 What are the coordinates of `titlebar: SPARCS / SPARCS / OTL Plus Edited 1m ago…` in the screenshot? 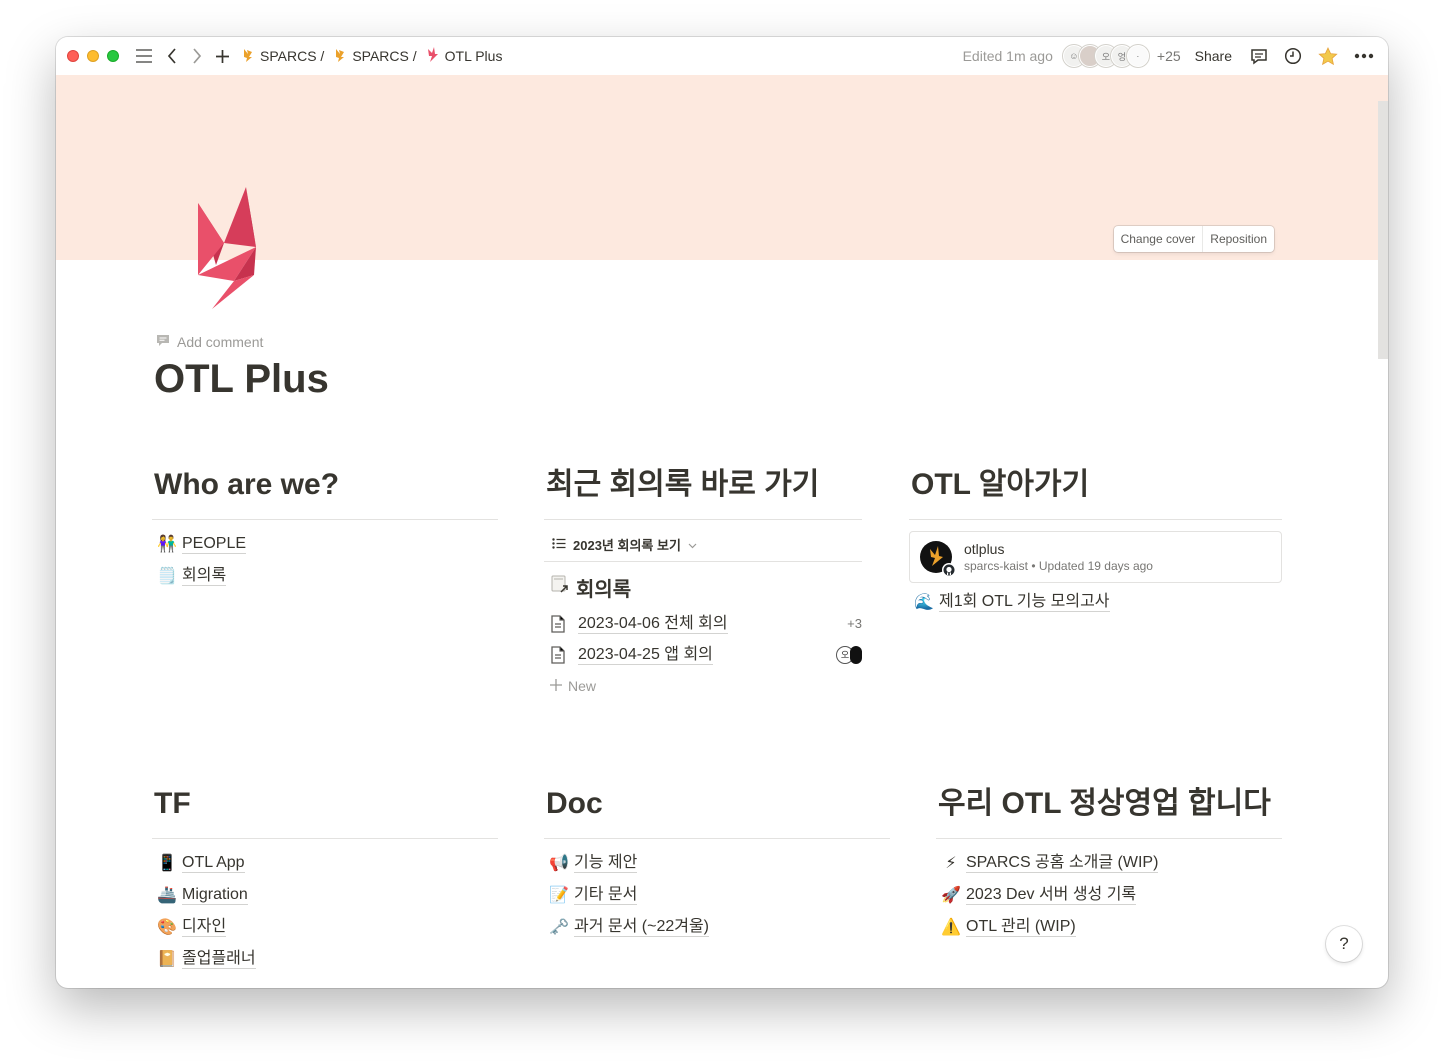 It's located at (722, 56).